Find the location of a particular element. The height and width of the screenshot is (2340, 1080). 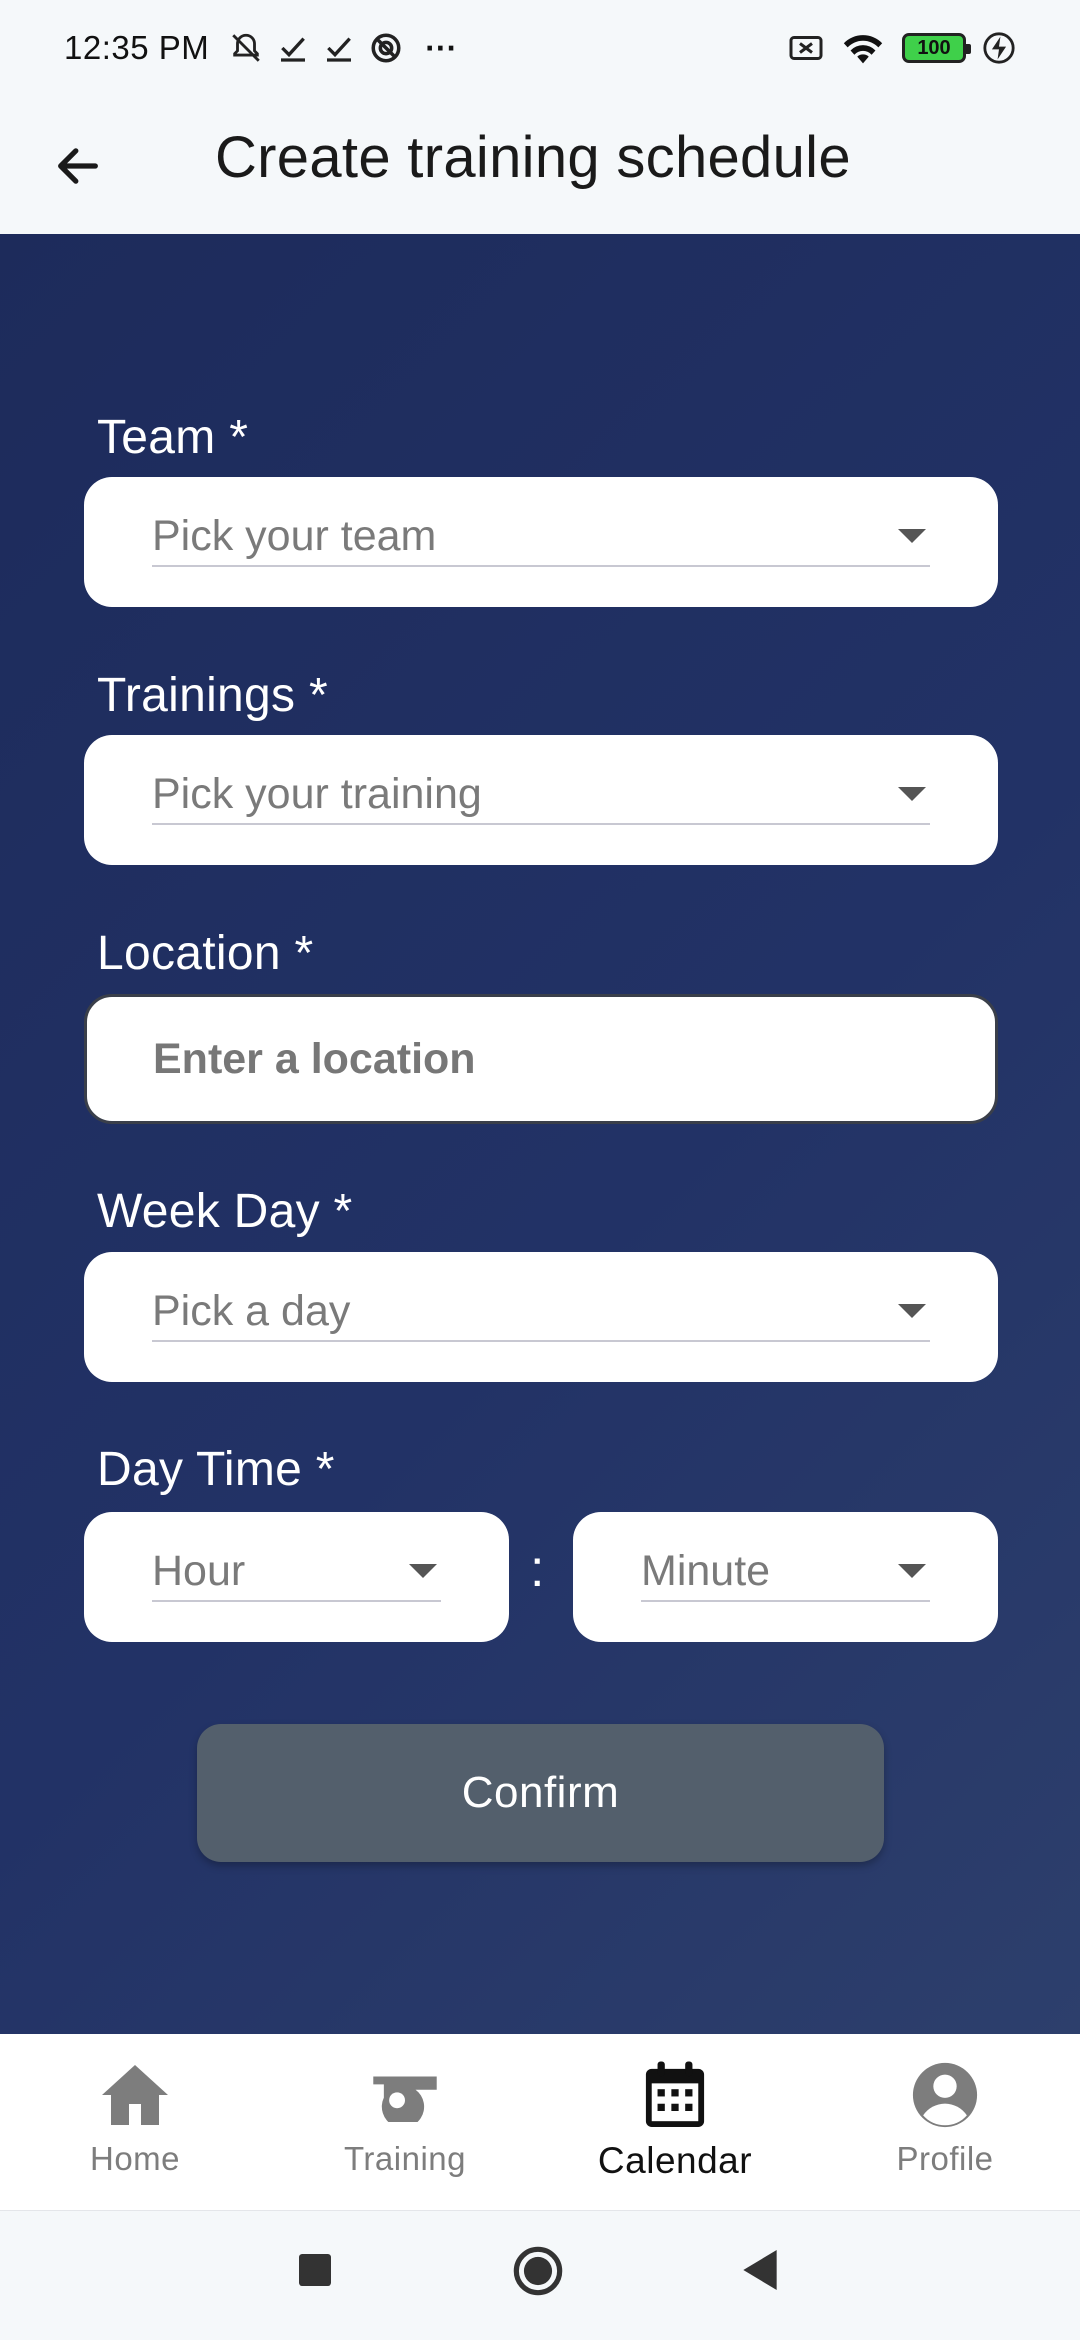

nav-item-calendar: Calendar is located at coordinates (675, 2122).